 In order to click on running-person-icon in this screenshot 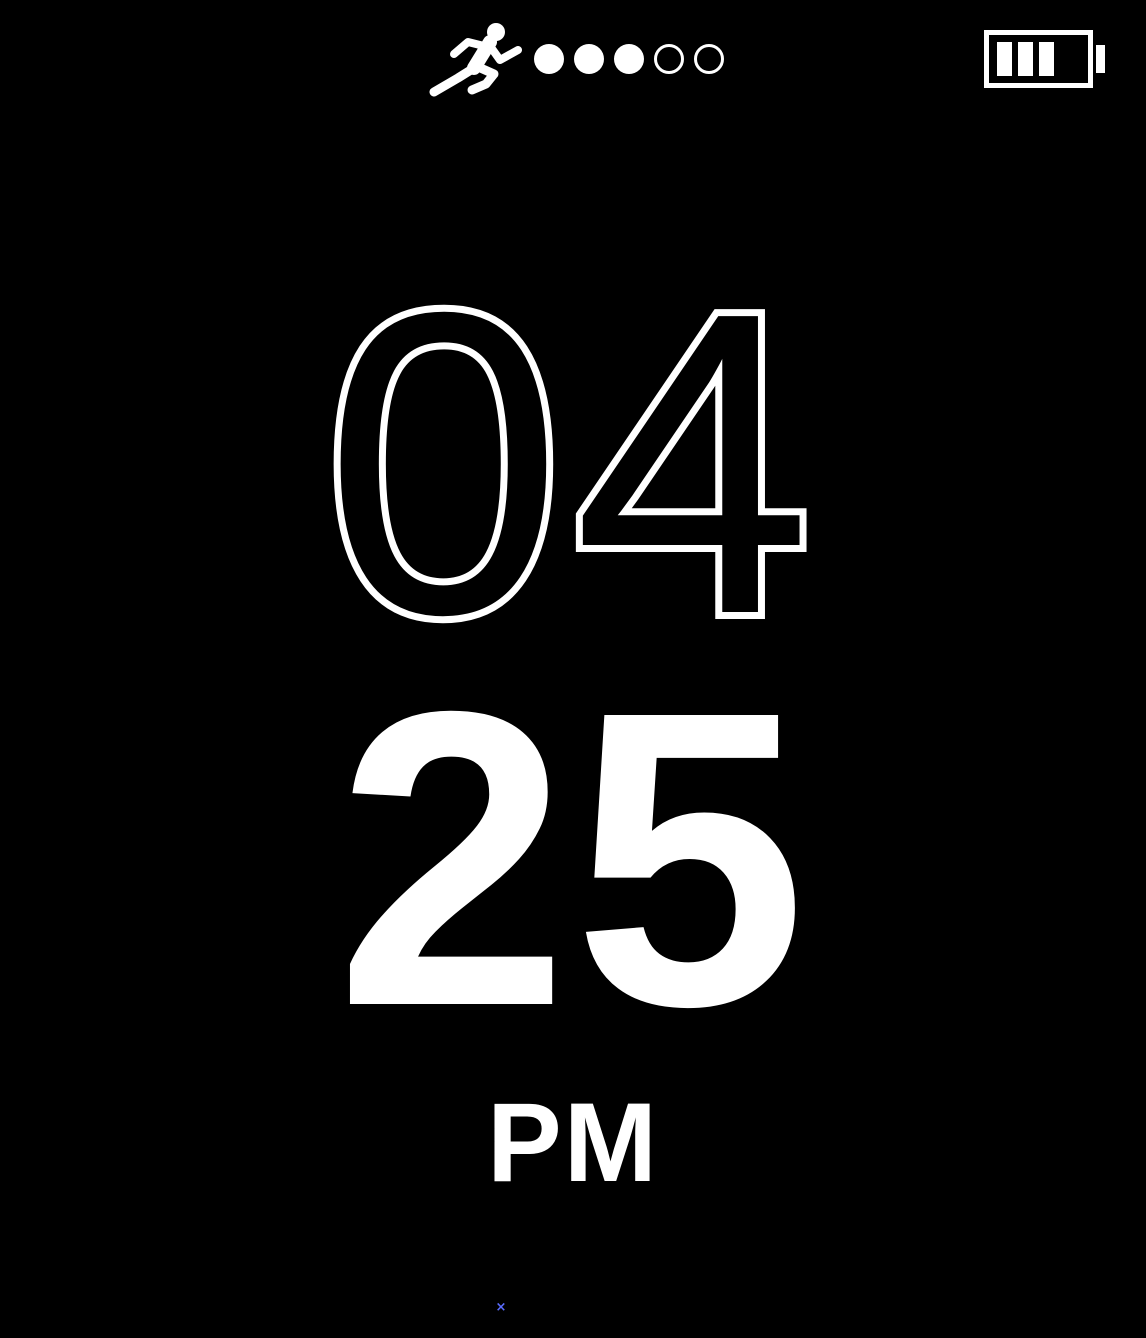, I will do `click(475, 60)`.